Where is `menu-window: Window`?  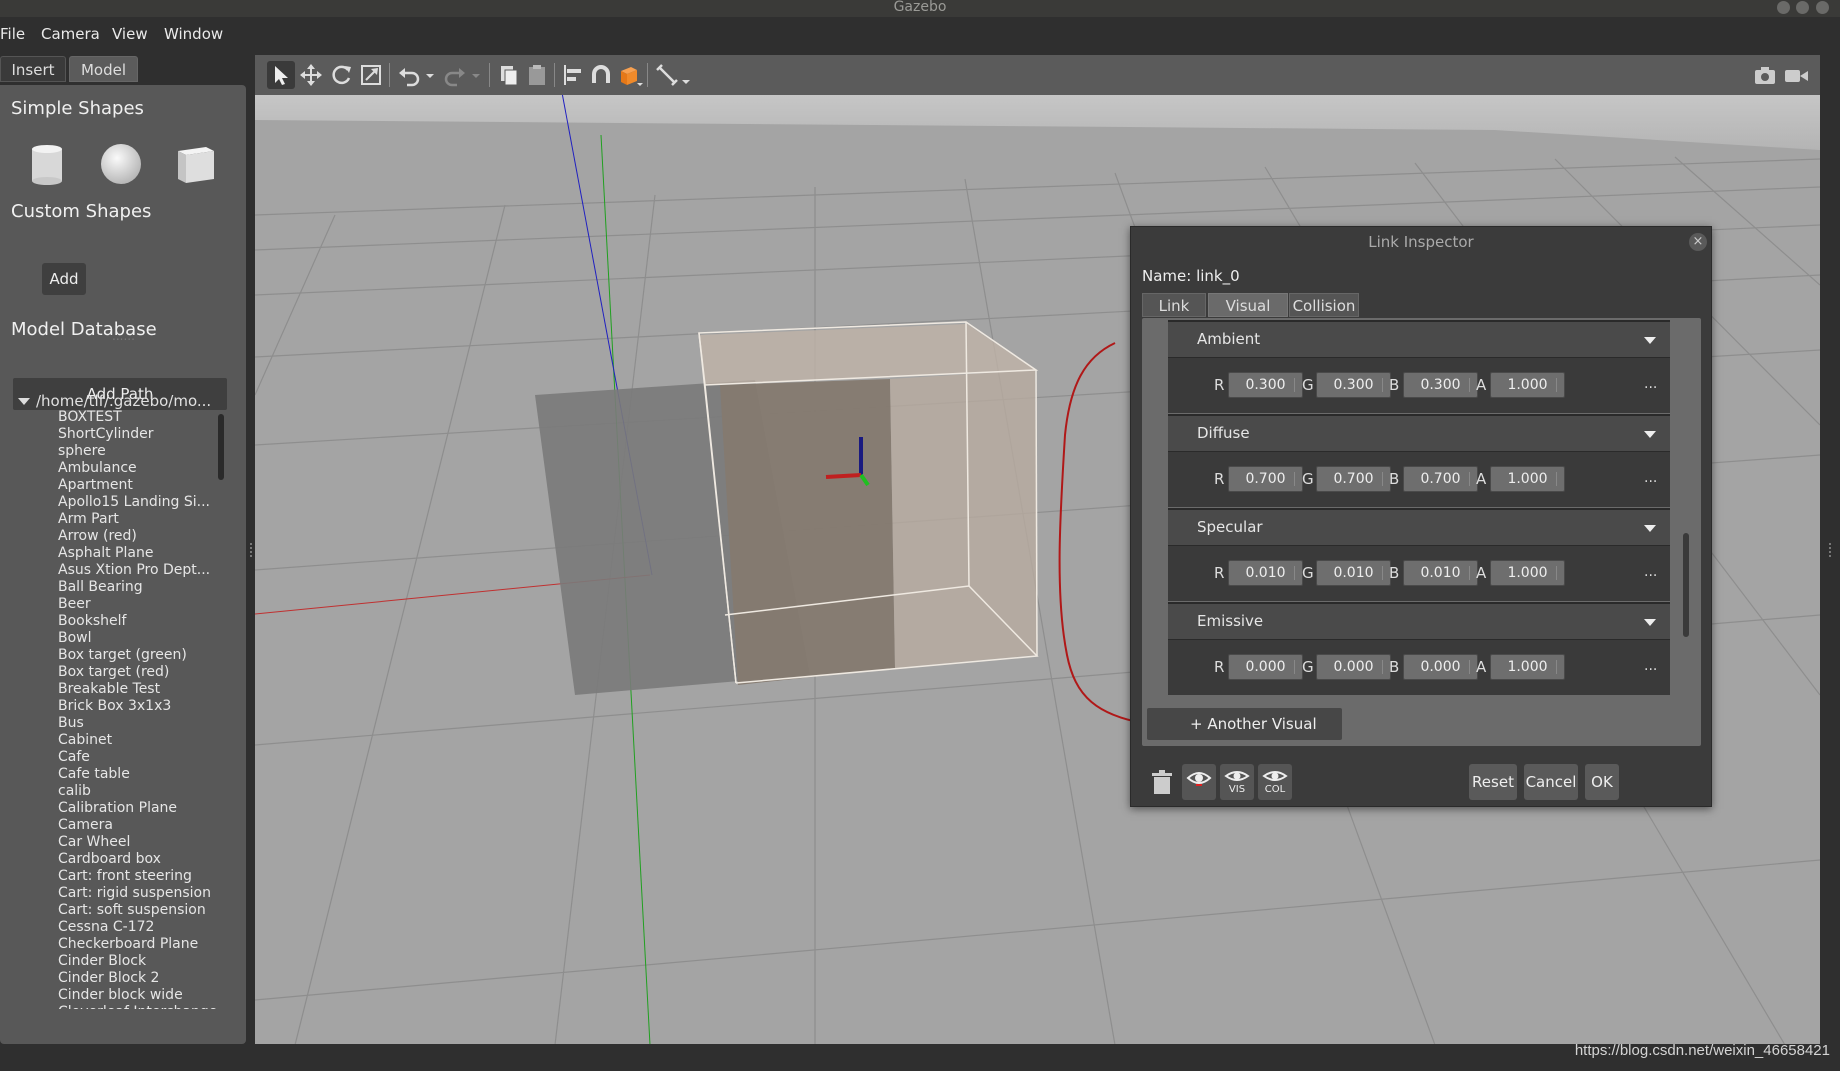 menu-window: Window is located at coordinates (193, 34).